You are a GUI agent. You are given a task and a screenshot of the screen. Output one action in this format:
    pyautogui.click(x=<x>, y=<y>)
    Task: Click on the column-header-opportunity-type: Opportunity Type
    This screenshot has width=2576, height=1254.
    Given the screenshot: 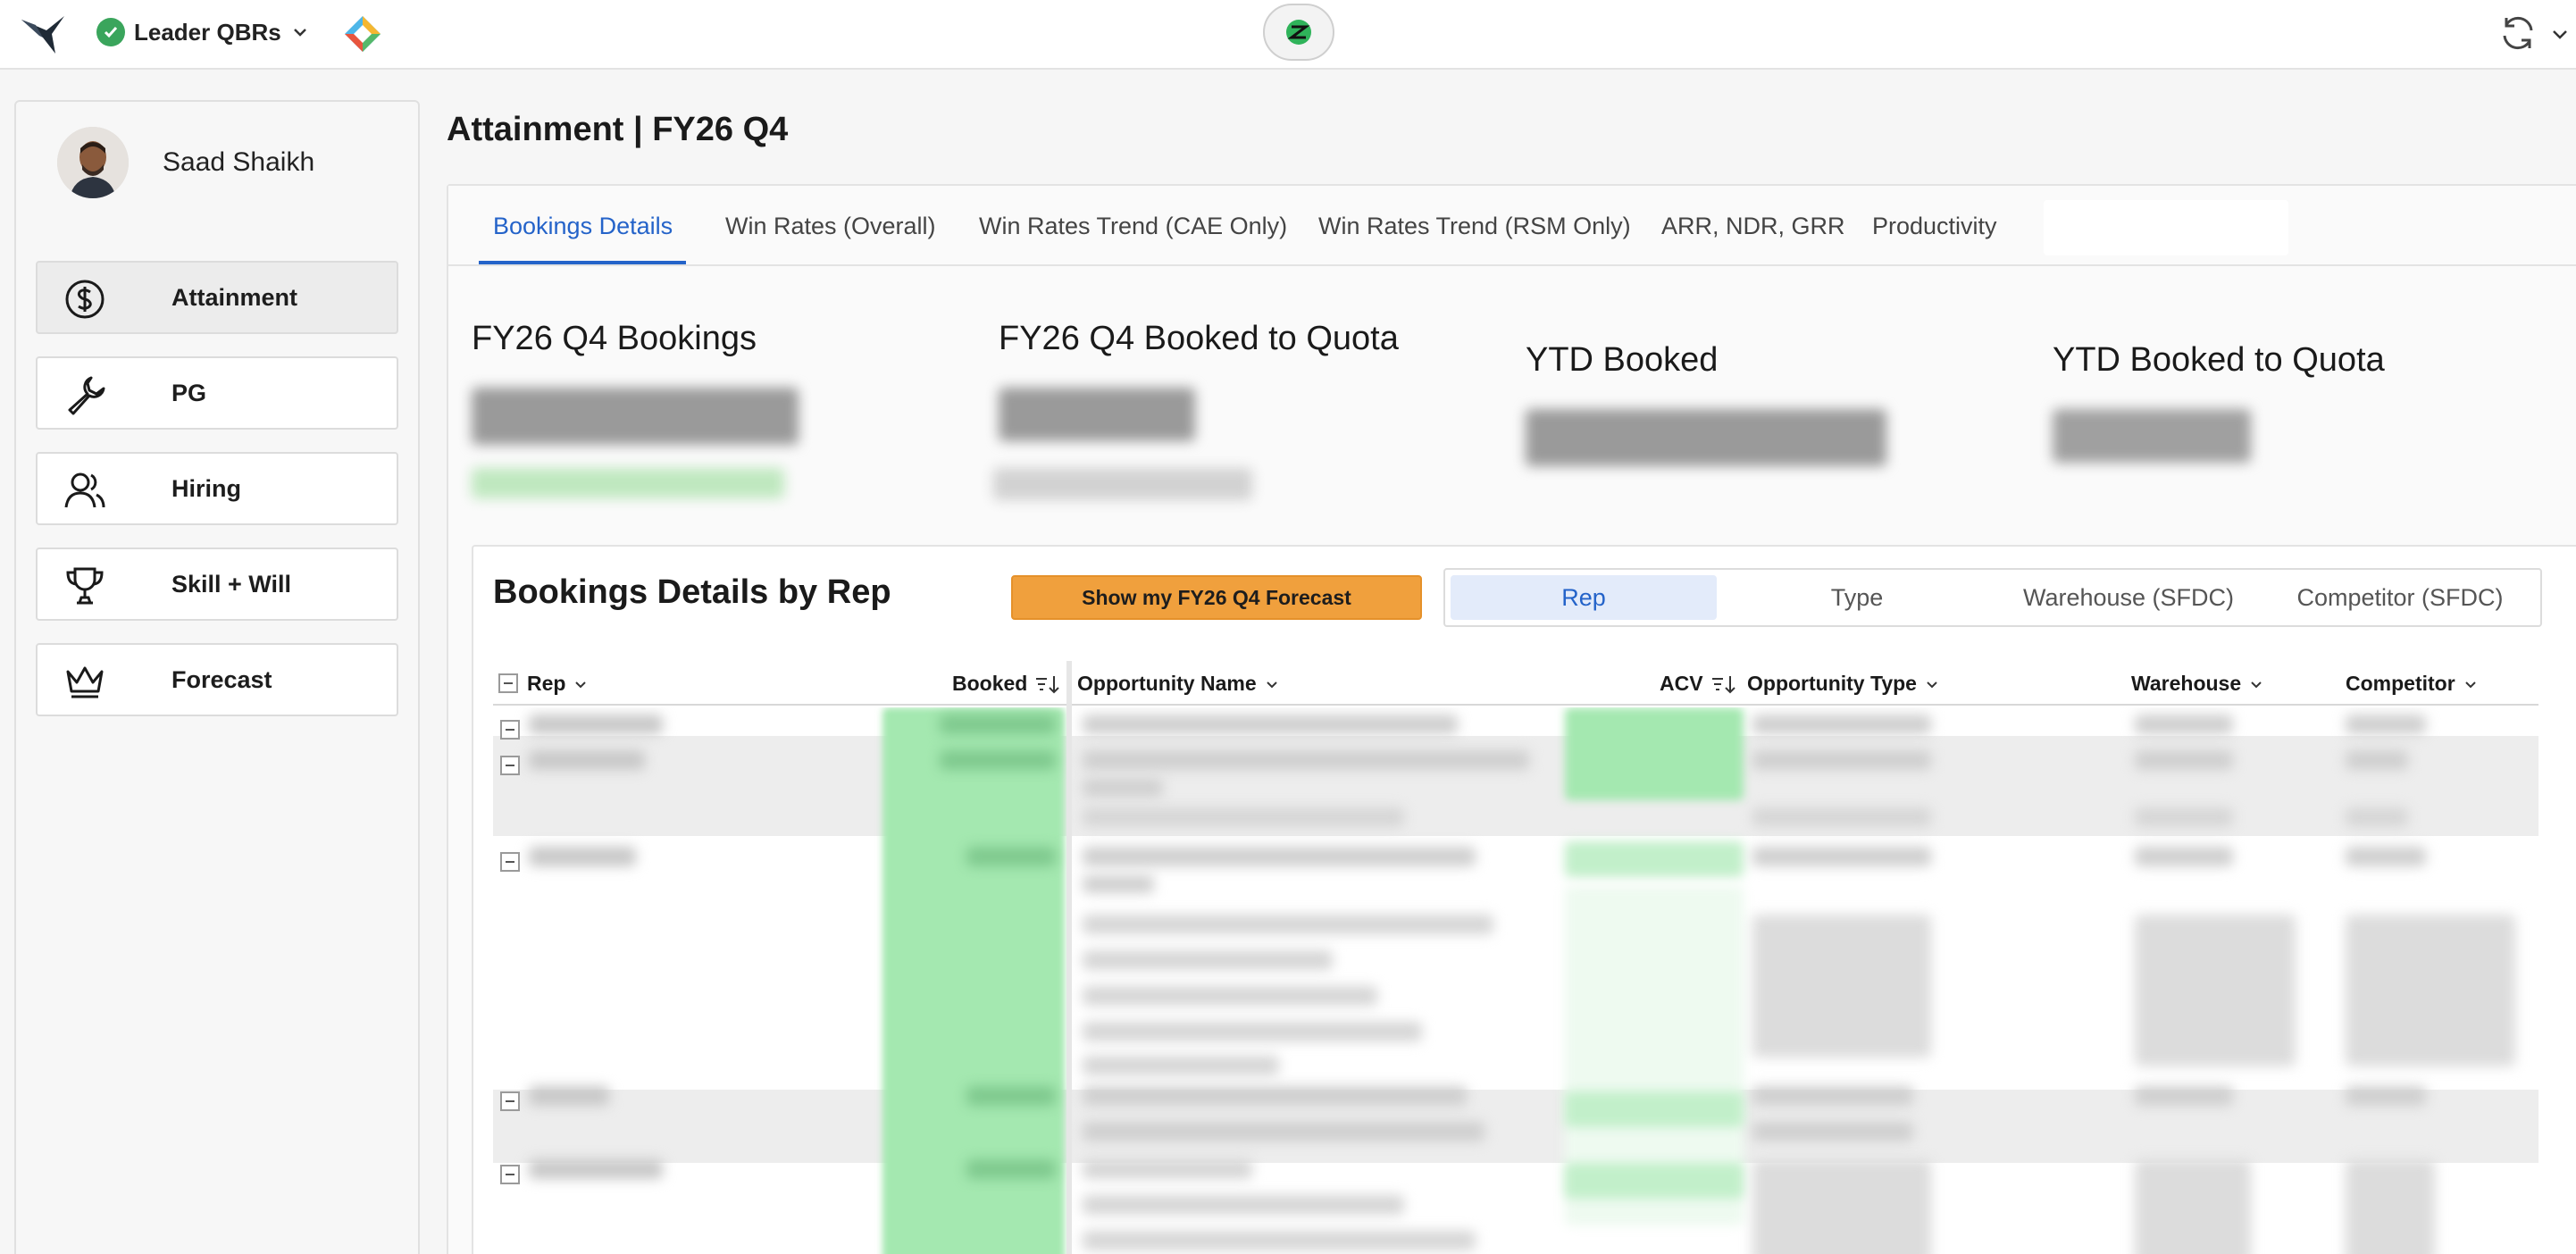 What is the action you would take?
    pyautogui.click(x=1843, y=684)
    